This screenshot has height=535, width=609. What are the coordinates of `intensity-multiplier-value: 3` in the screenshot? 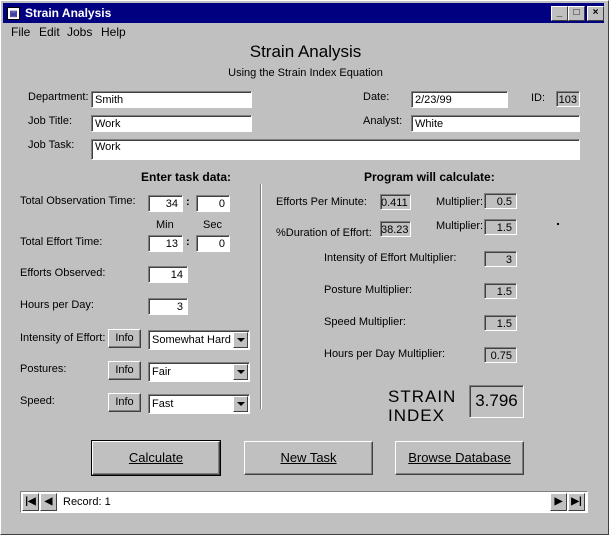 It's located at (500, 259).